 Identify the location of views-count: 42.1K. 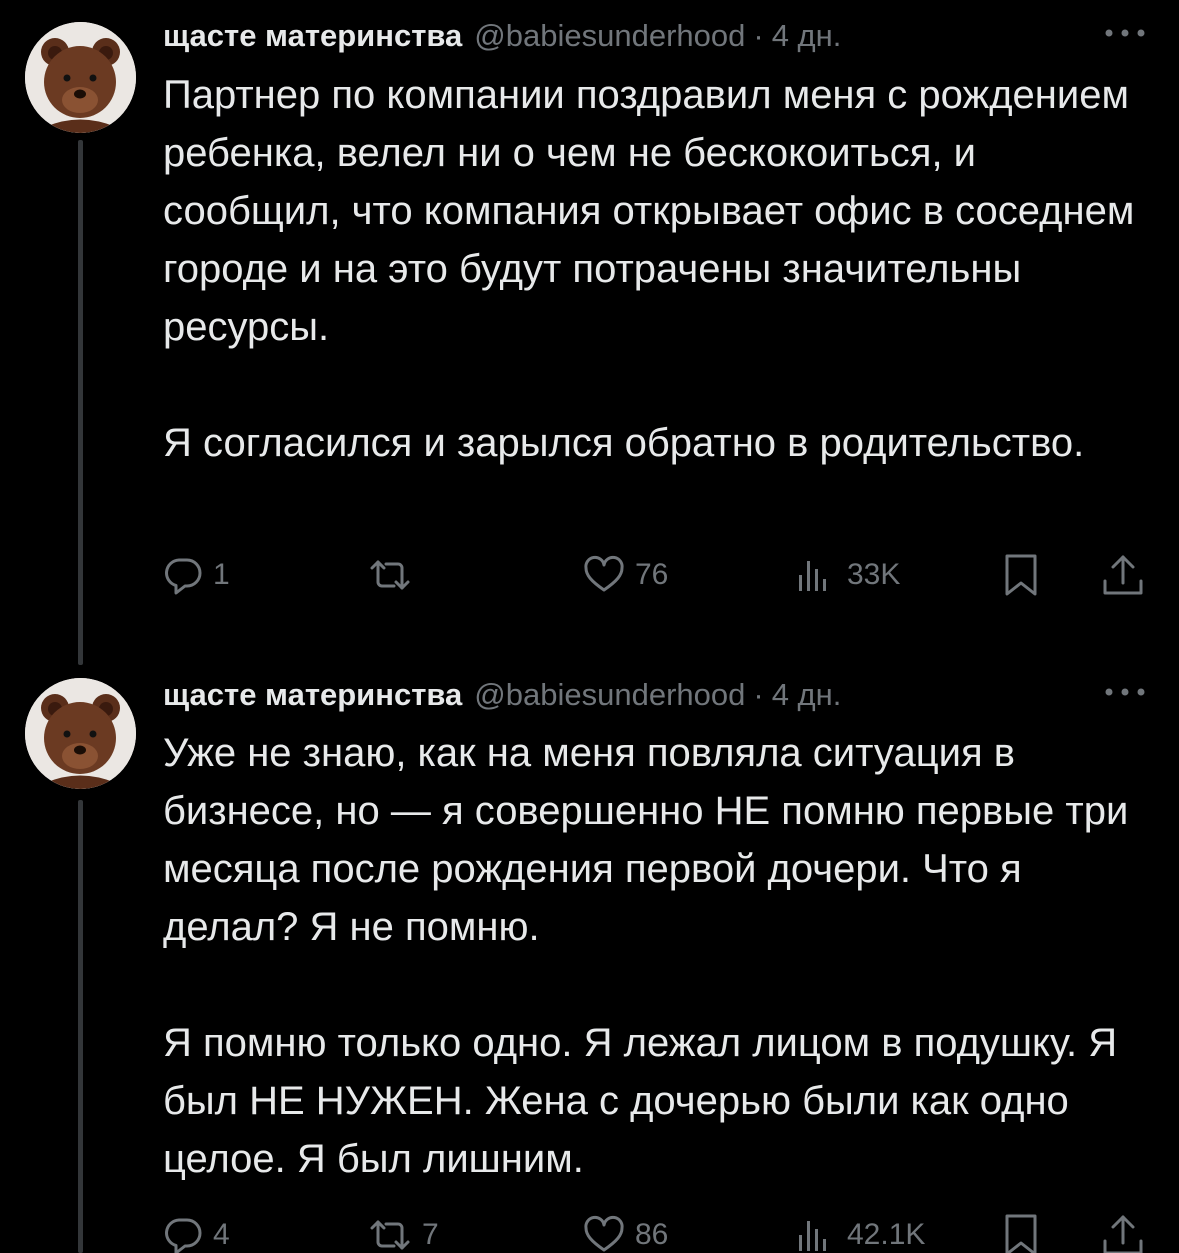
(886, 1234).